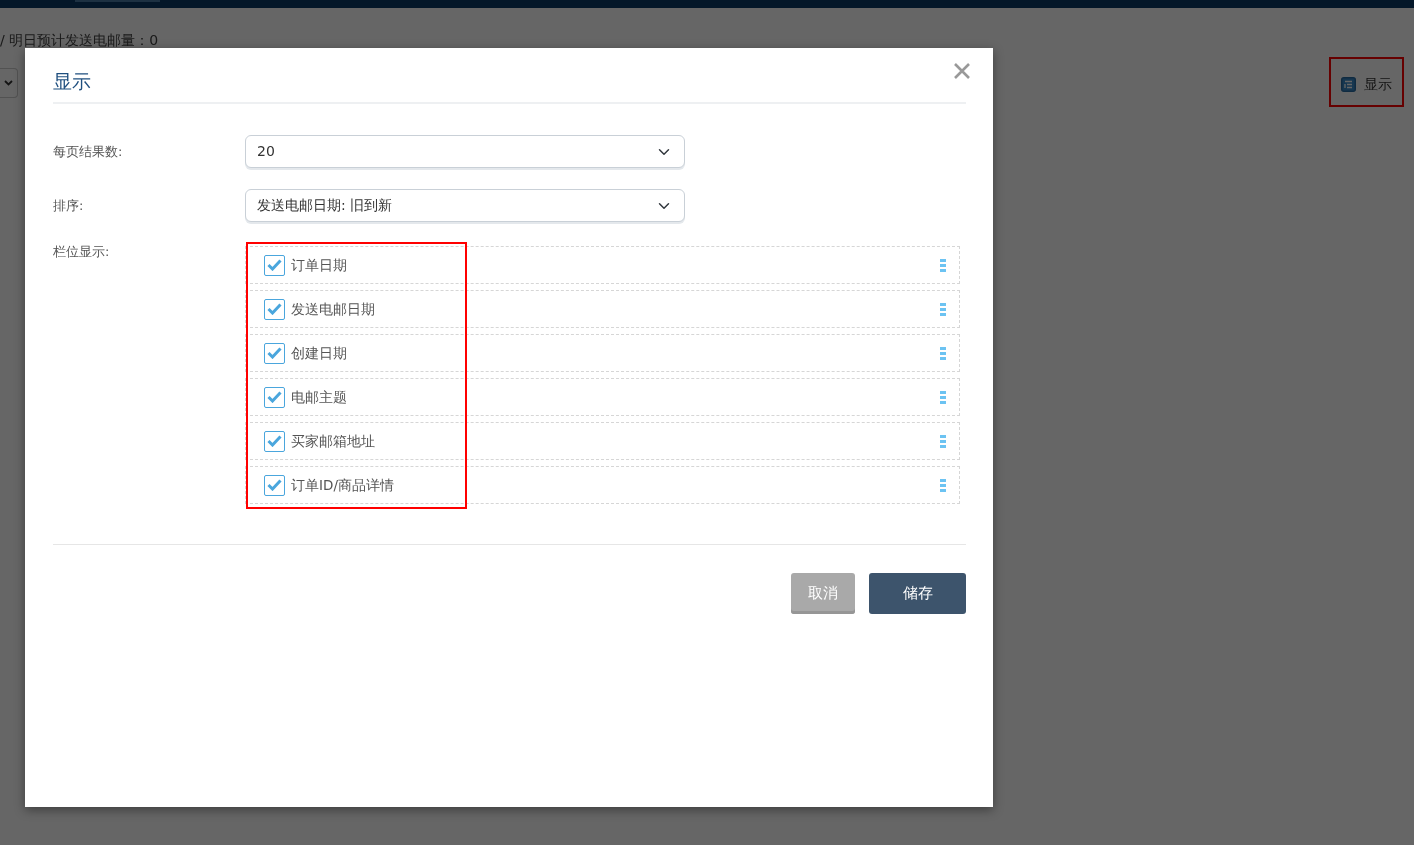  Describe the element at coordinates (319, 265) in the screenshot. I see `column-label: 订单日期` at that location.